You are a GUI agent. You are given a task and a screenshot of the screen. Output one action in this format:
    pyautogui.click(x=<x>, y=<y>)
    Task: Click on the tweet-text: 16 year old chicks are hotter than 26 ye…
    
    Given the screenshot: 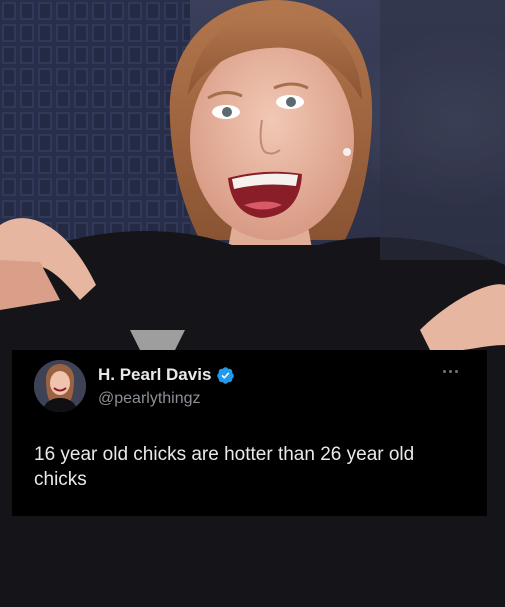 What is the action you would take?
    pyautogui.click(x=224, y=467)
    